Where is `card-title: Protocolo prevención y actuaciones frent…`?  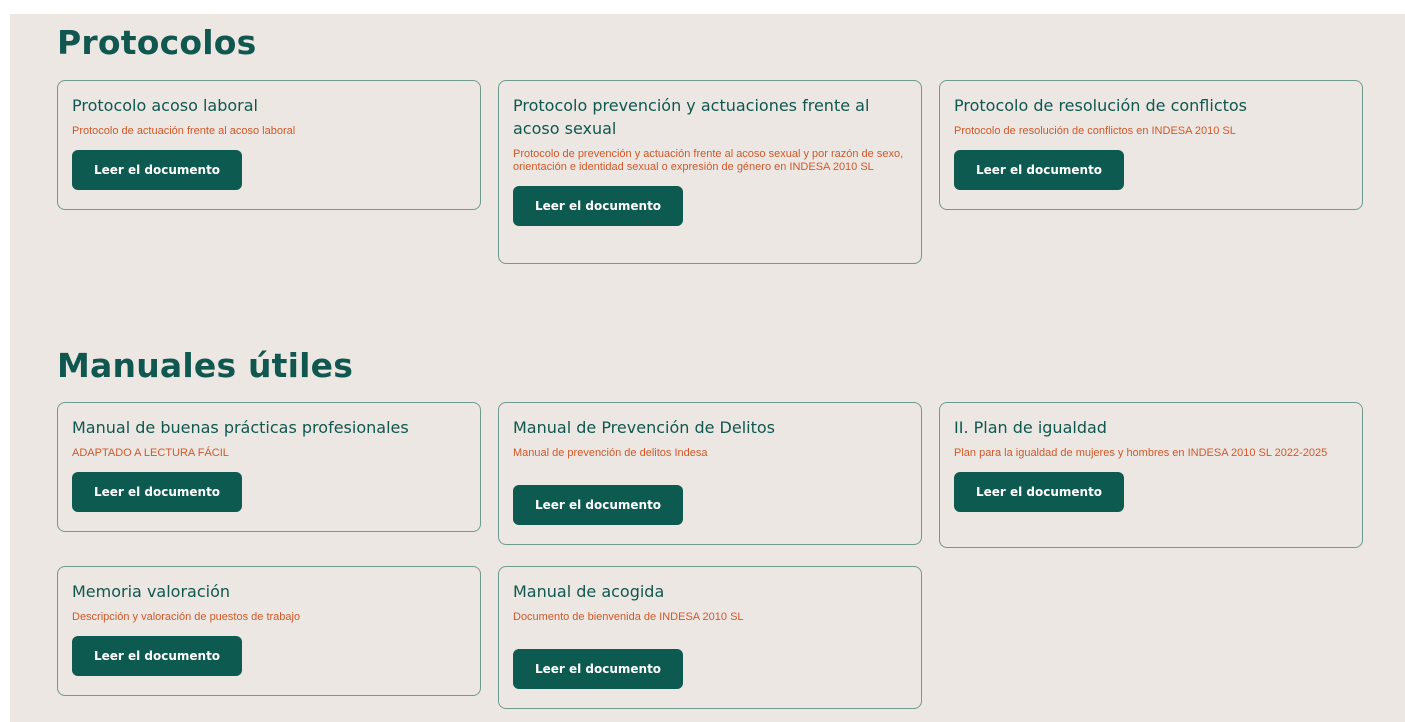 card-title: Protocolo prevención y actuaciones frent… is located at coordinates (691, 117).